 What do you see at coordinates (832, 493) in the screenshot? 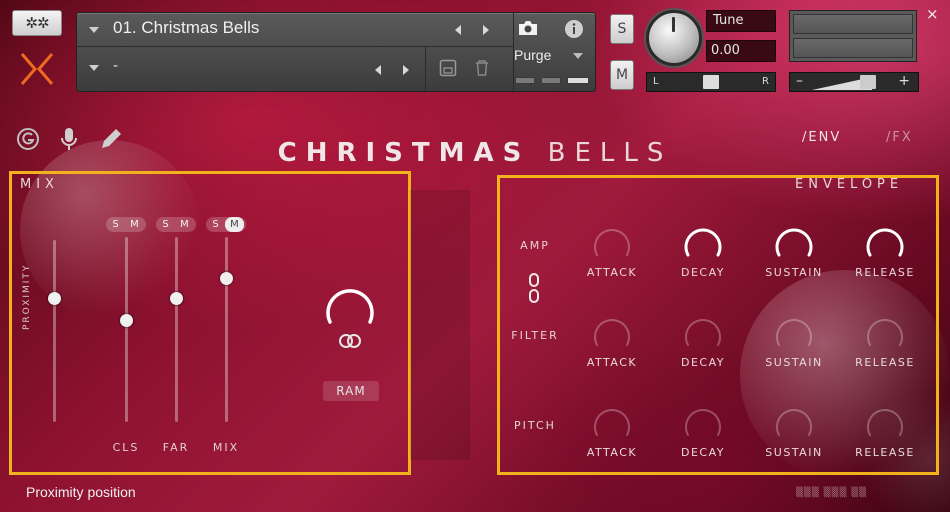
I see `brand-footer-logo: ▒▒▒ ▒▒▒ ▒▒` at bounding box center [832, 493].